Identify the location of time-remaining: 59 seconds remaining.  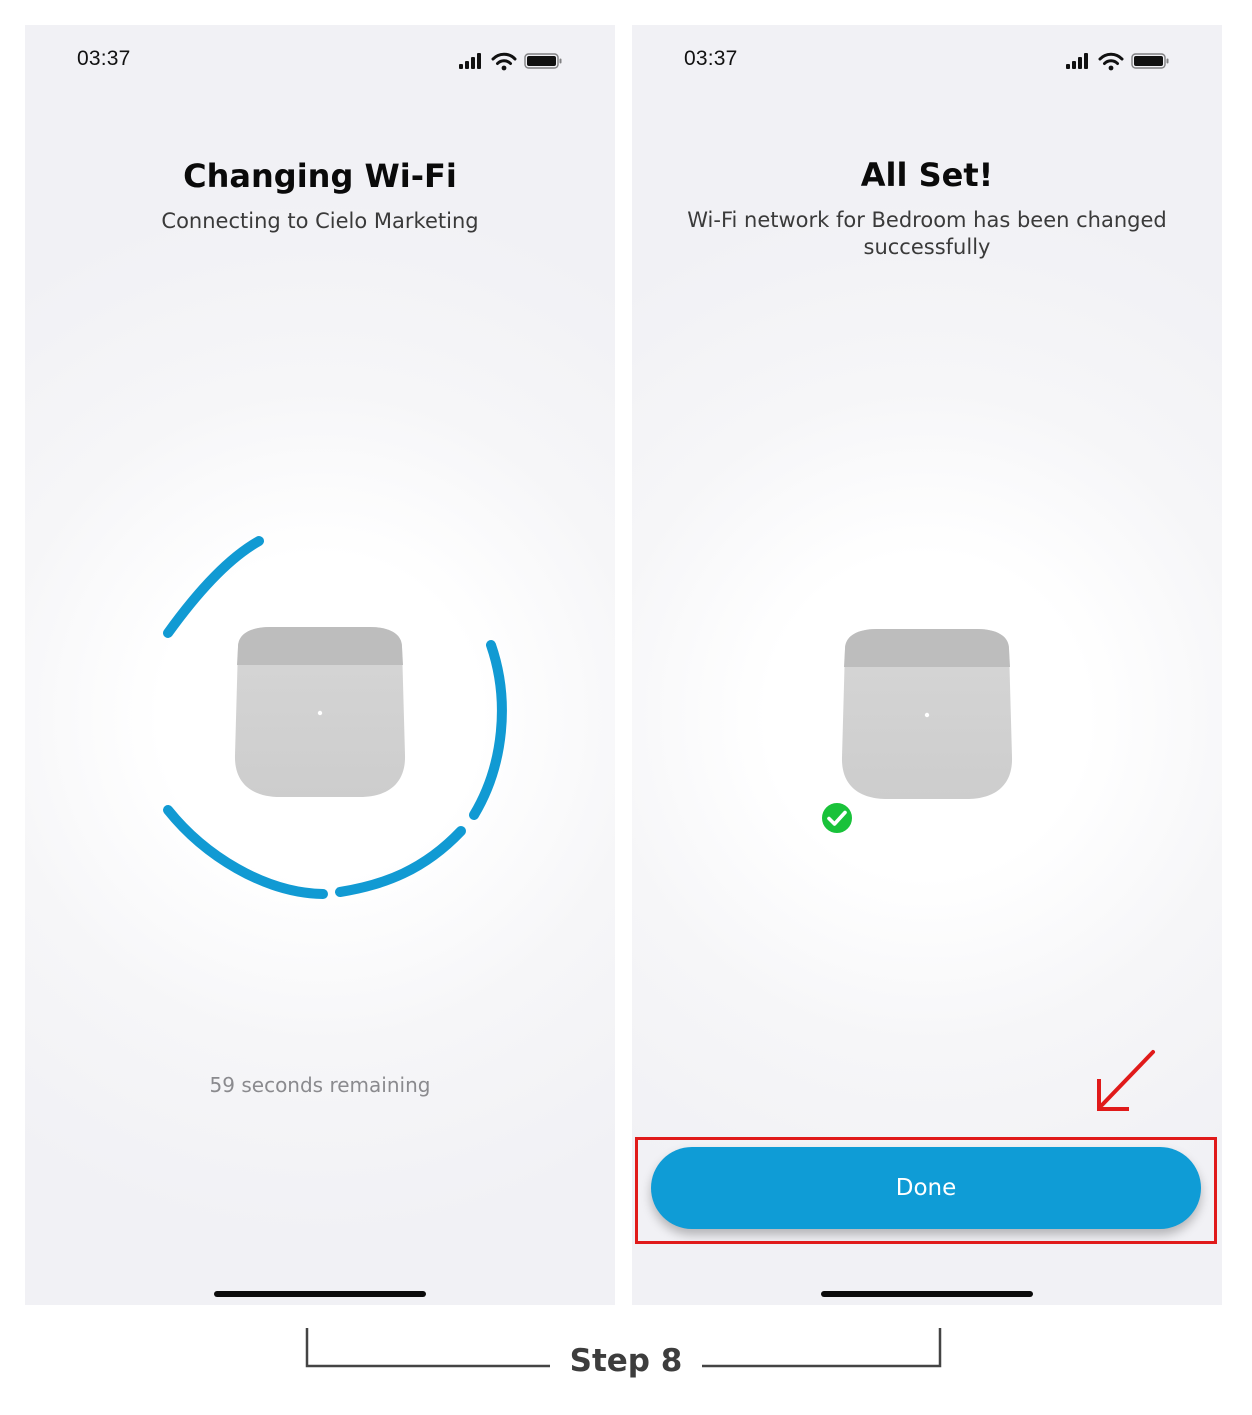
(320, 1085).